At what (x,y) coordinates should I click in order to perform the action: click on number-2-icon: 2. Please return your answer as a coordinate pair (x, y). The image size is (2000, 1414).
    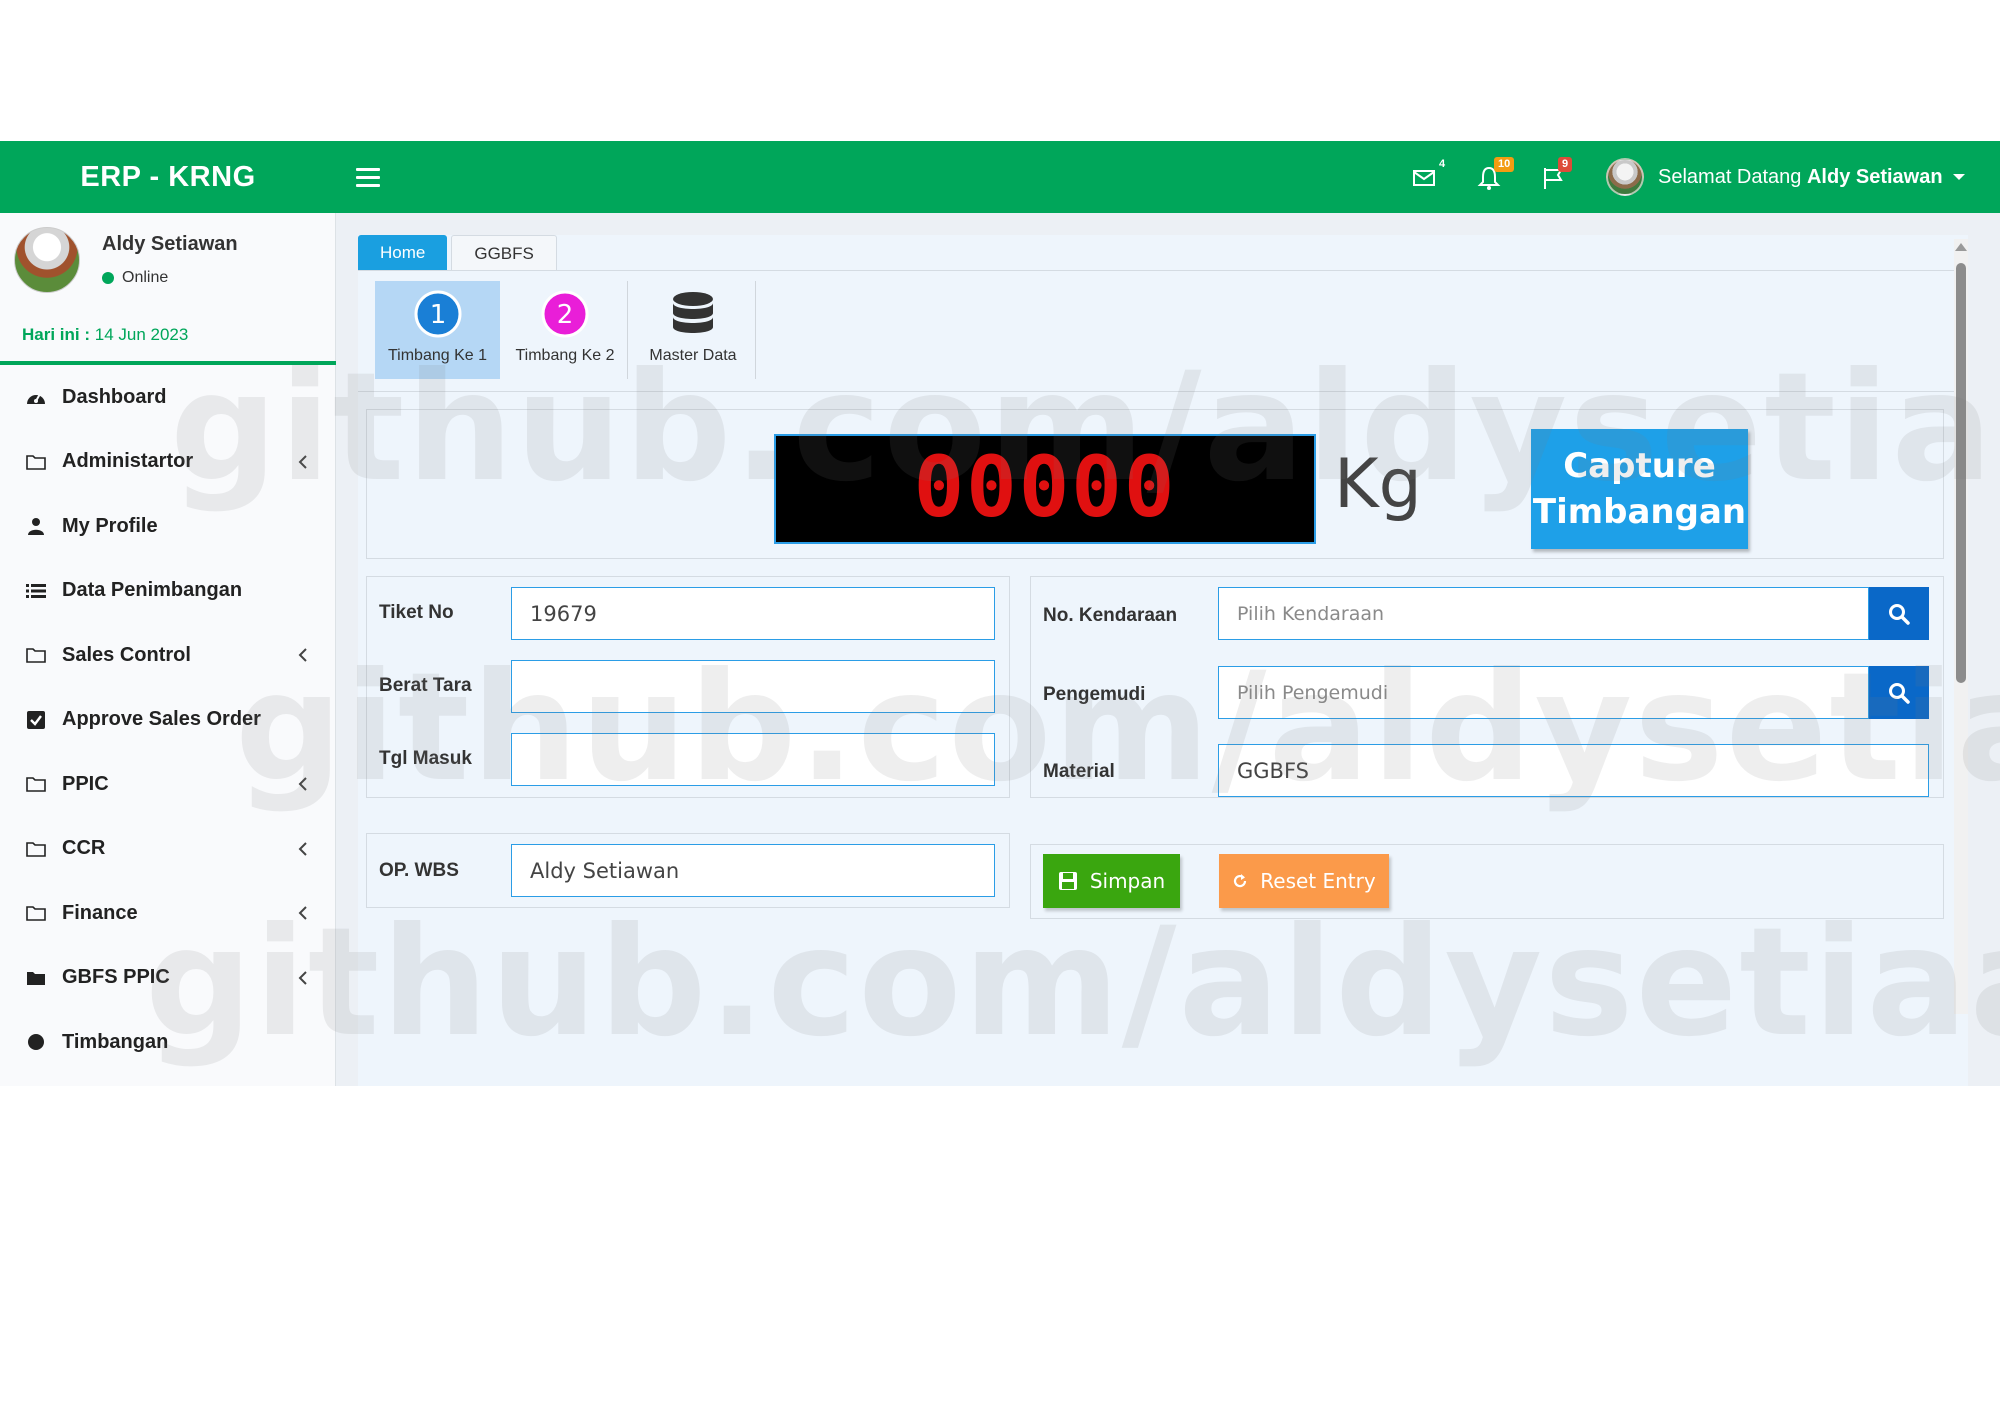
    Looking at the image, I should click on (565, 314).